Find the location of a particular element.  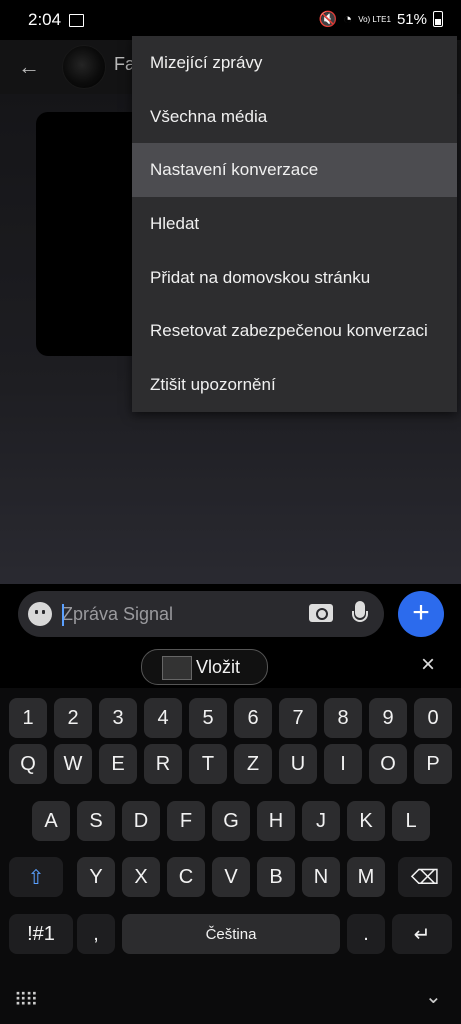

key-q: Q is located at coordinates (28, 764).